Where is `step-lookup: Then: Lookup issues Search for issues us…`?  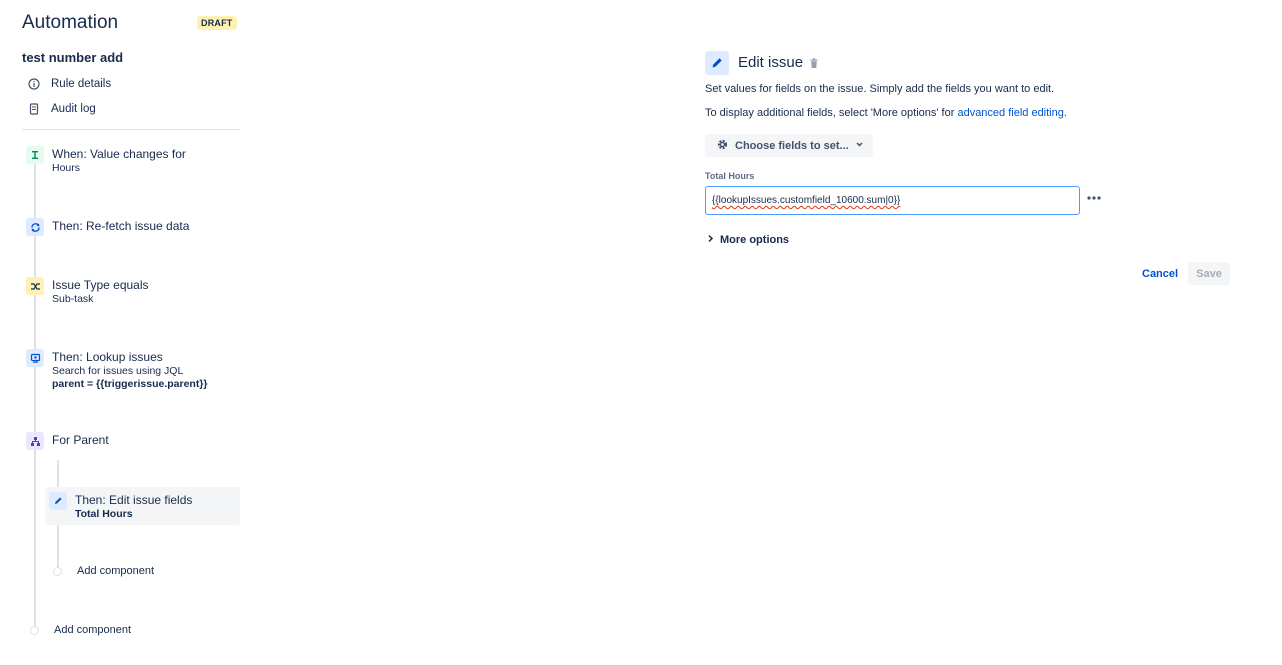
step-lookup: Then: Lookup issues Search for issues us… is located at coordinates (117, 370).